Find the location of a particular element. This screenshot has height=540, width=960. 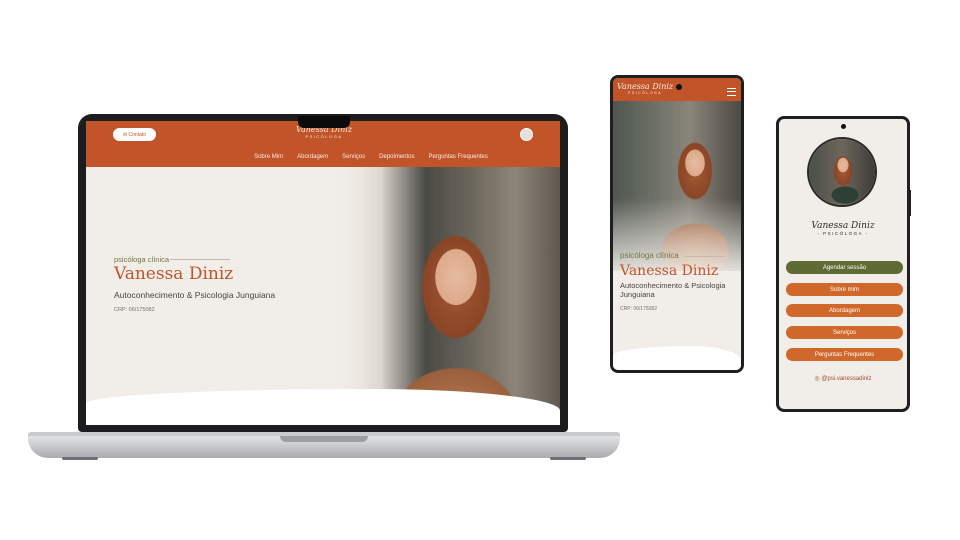

mobile-hero-kicker: psicóloga clínica is located at coordinates (649, 255).